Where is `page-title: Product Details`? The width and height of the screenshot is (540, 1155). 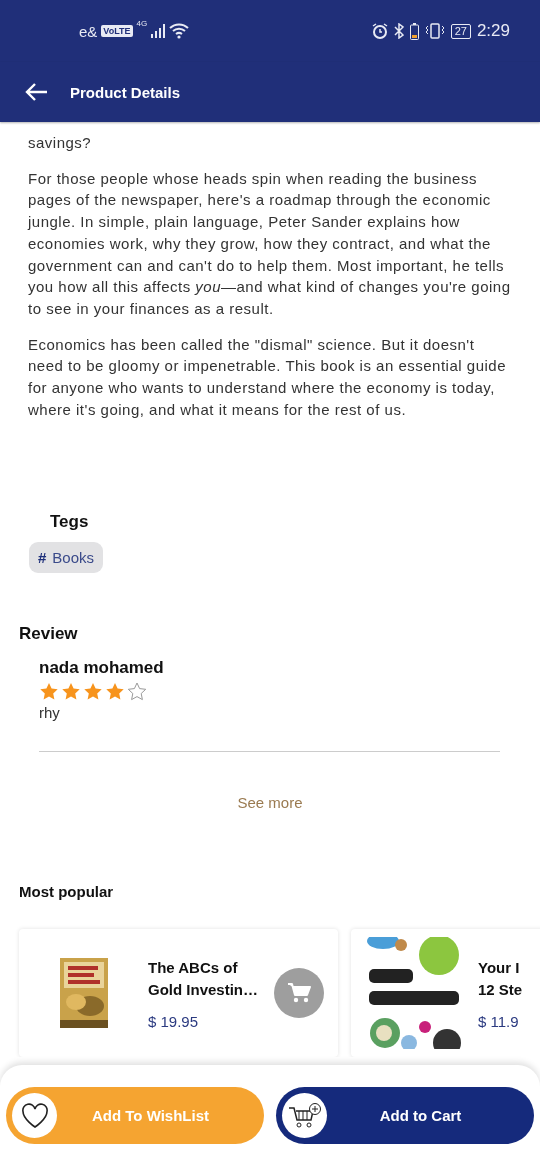 page-title: Product Details is located at coordinates (125, 92).